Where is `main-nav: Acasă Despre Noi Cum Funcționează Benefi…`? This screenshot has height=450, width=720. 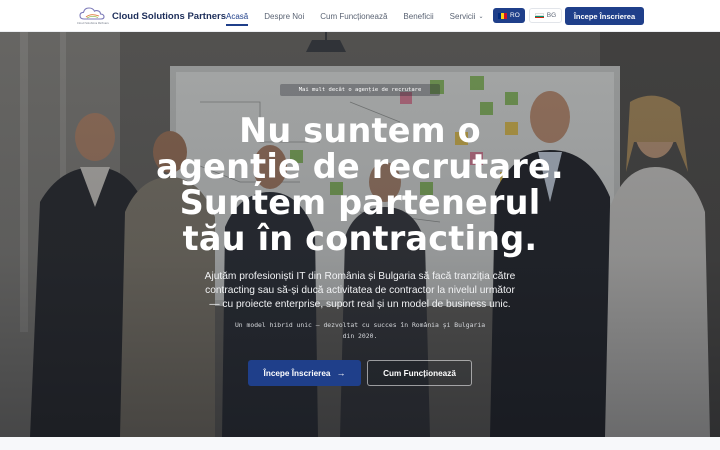 main-nav: Acasă Despre Noi Cum Funcționează Benefi… is located at coordinates (362, 16).